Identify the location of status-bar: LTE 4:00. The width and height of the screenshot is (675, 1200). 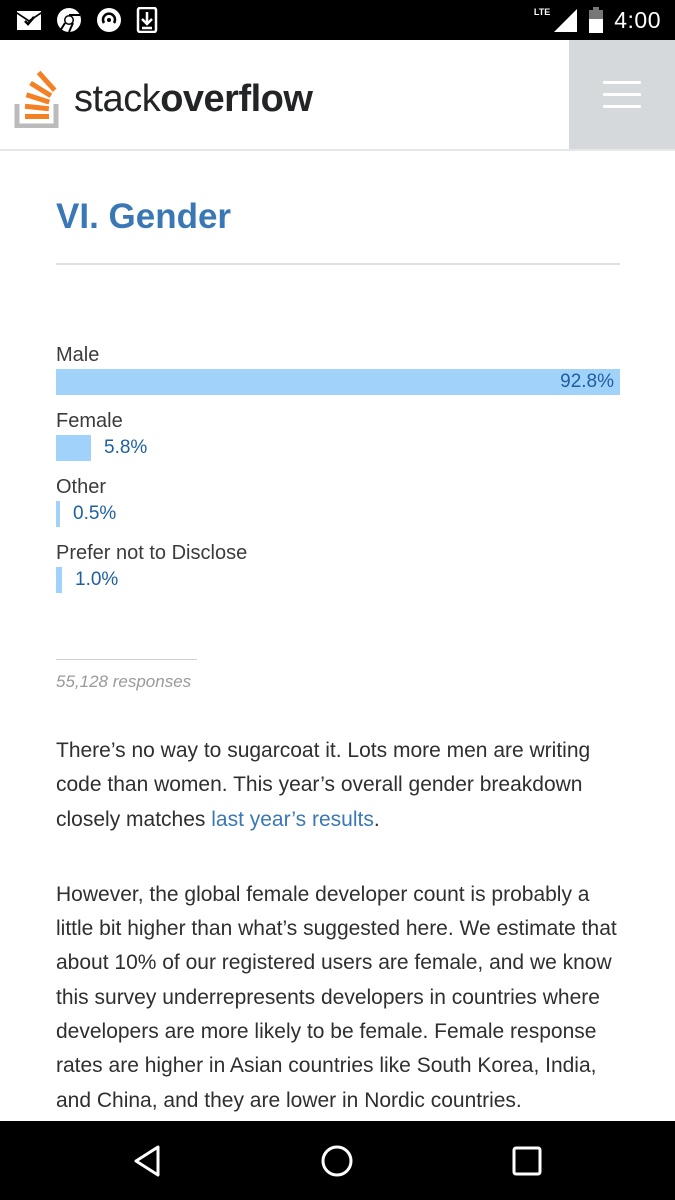
(337, 20).